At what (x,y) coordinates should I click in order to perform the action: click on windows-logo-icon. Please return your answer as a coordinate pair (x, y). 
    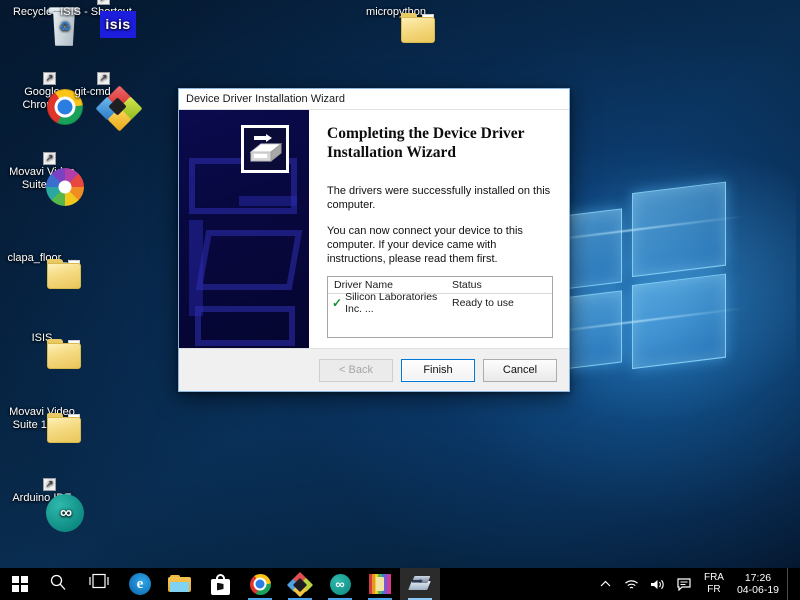
    Looking at the image, I should click on (20, 584).